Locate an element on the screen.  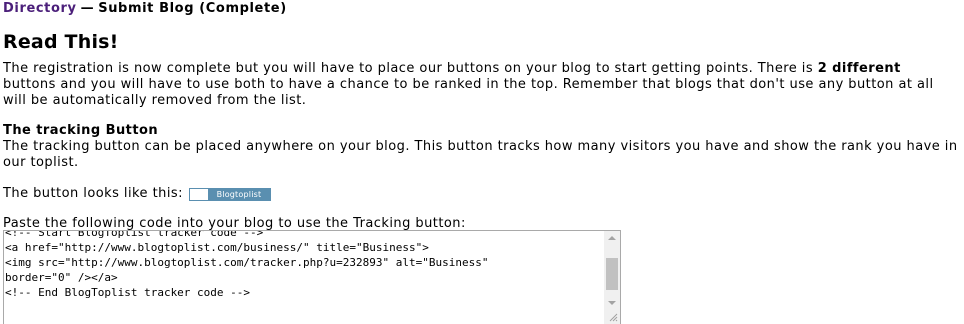
intro-bold-text: 2 different is located at coordinates (859, 68).